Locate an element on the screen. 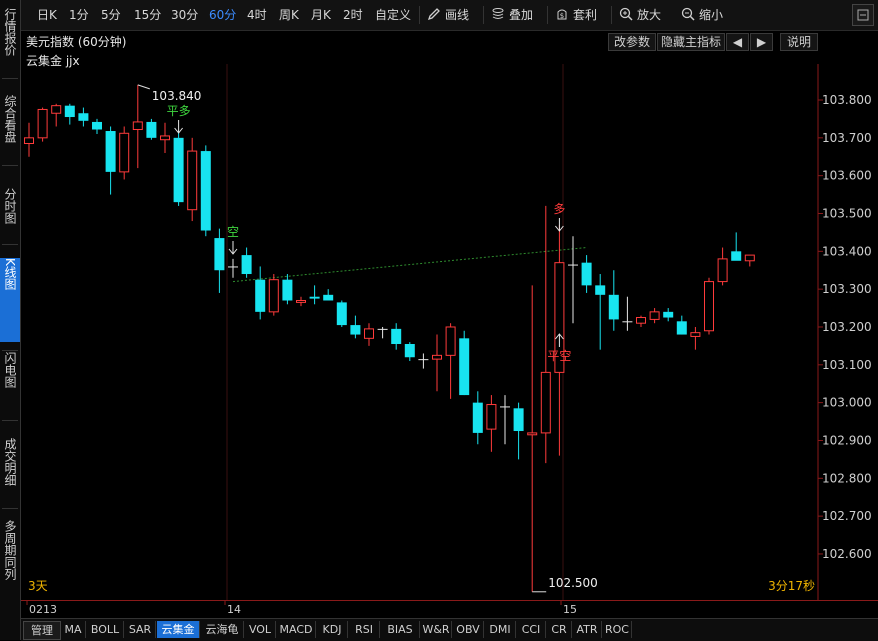  indicator-tab-15: CR is located at coordinates (559, 629).